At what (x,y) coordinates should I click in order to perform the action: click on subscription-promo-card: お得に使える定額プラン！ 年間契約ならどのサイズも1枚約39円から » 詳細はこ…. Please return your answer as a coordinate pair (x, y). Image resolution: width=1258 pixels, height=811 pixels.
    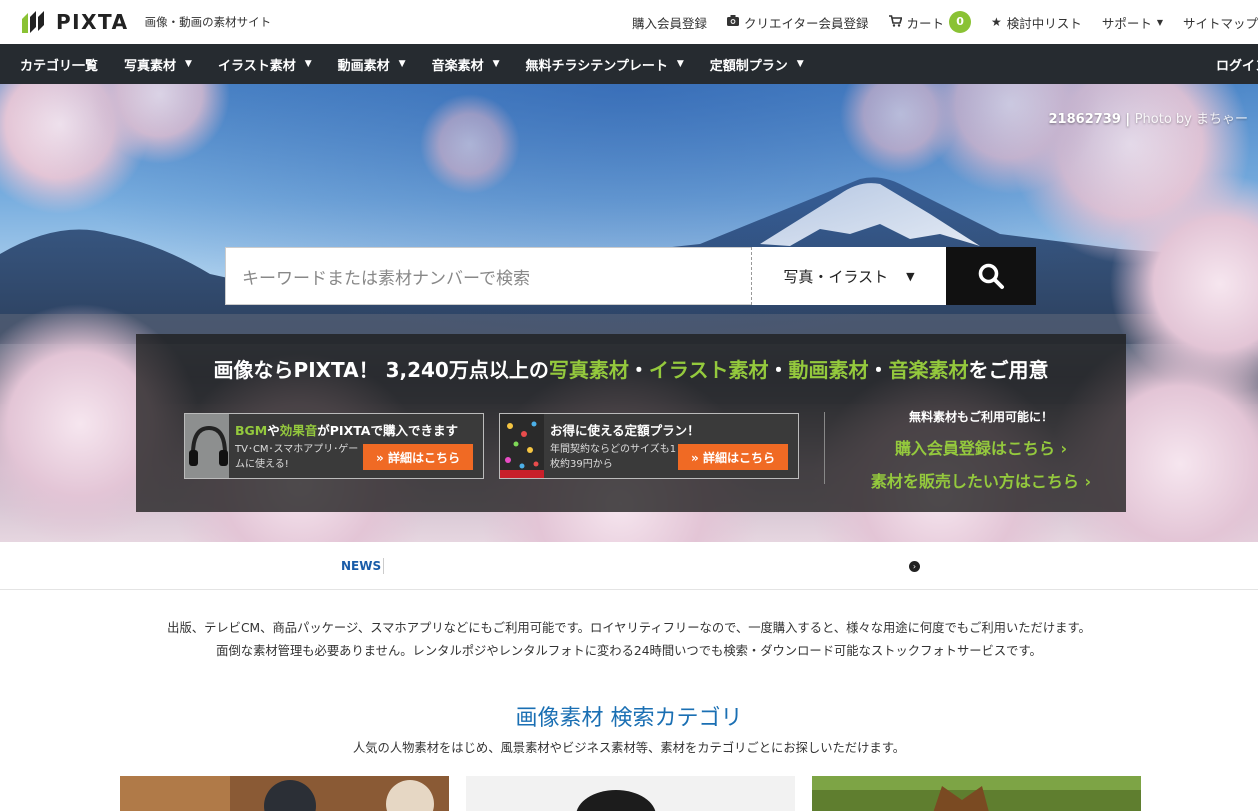
    Looking at the image, I should click on (649, 446).